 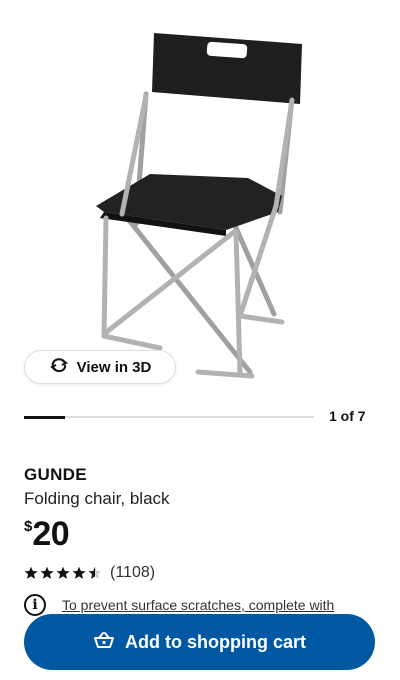 I want to click on gallery-progress-fill, so click(x=45, y=417).